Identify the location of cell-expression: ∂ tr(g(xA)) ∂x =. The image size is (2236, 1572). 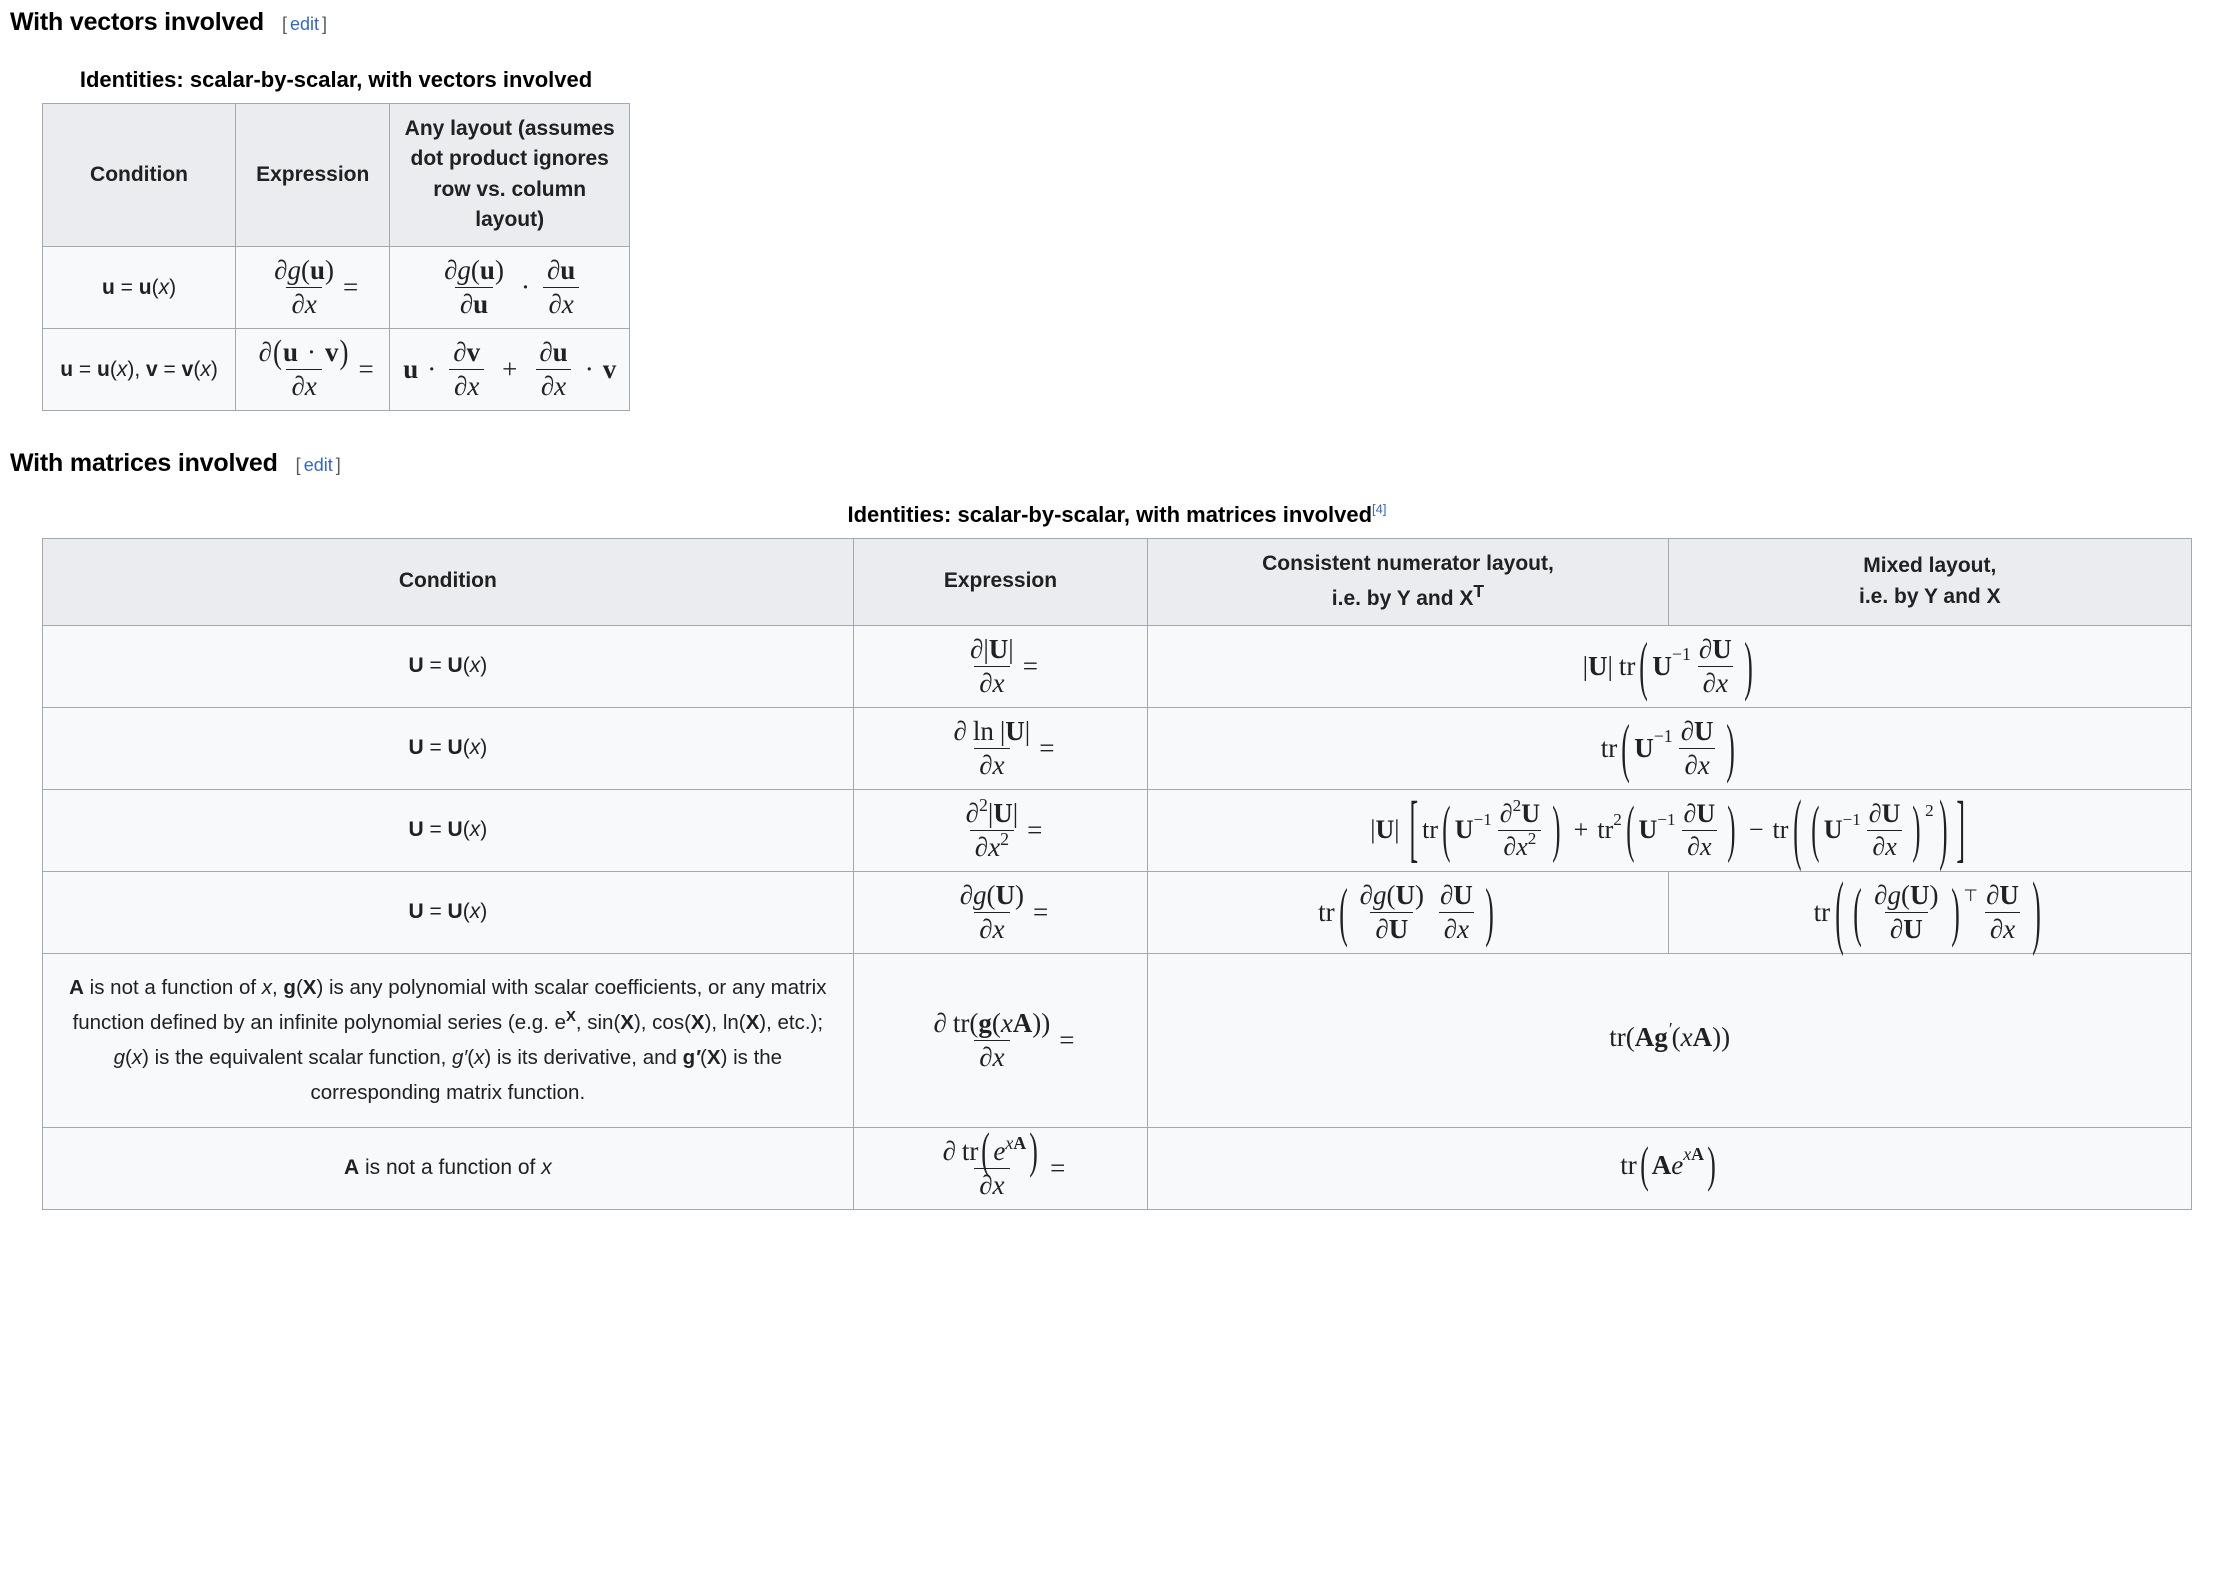
(1000, 1040).